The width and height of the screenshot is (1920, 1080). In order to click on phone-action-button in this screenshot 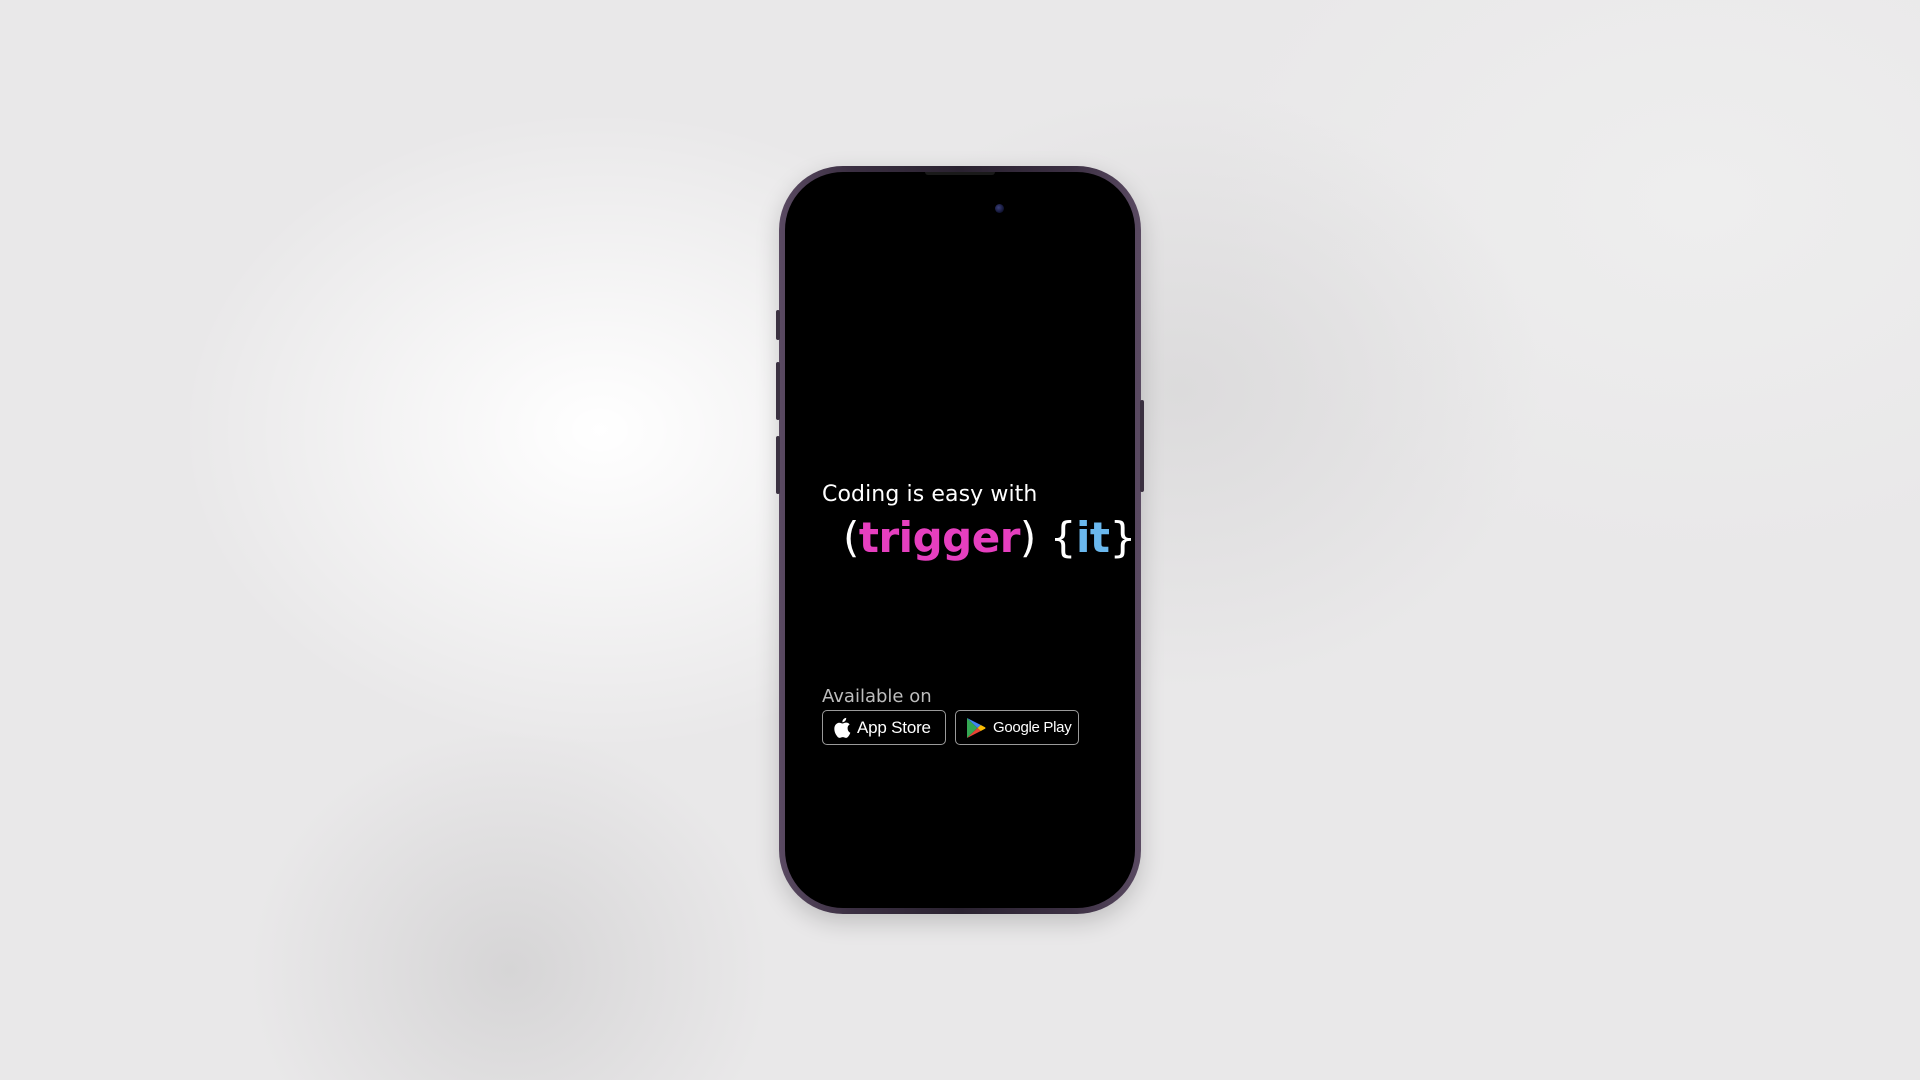, I will do `click(778, 325)`.